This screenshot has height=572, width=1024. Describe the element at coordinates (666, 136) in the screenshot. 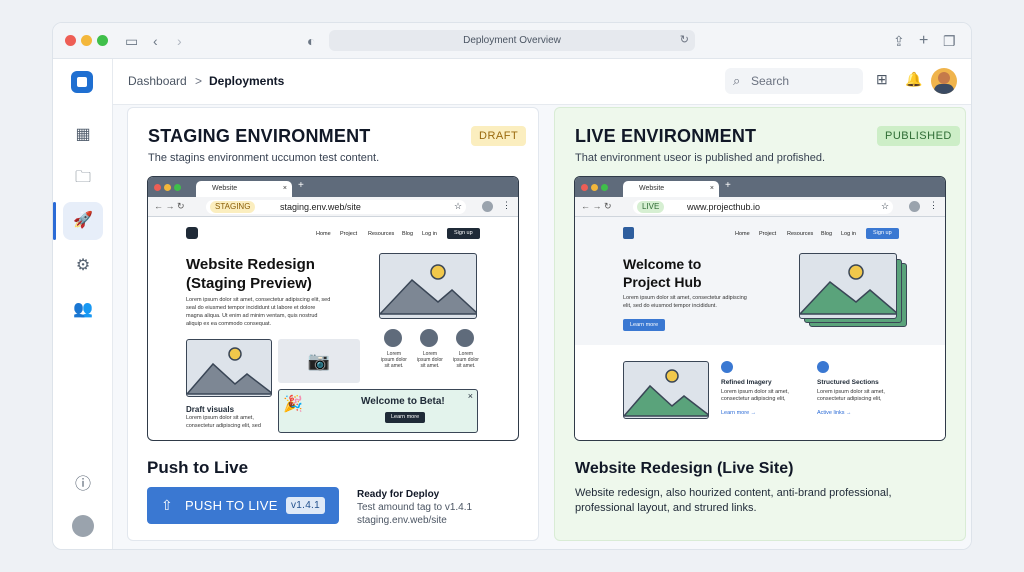

I see `live-title: LIVE ENVIRONMENT` at that location.